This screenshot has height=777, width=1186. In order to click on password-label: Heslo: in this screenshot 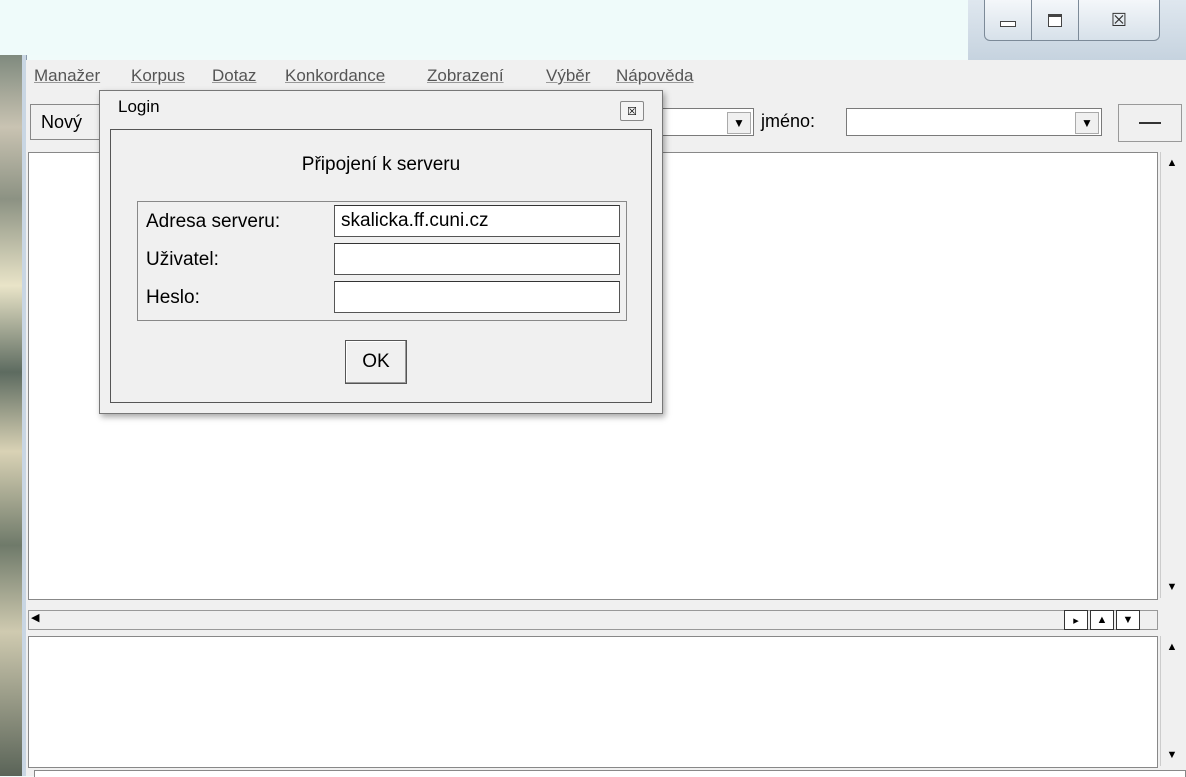, I will do `click(173, 297)`.